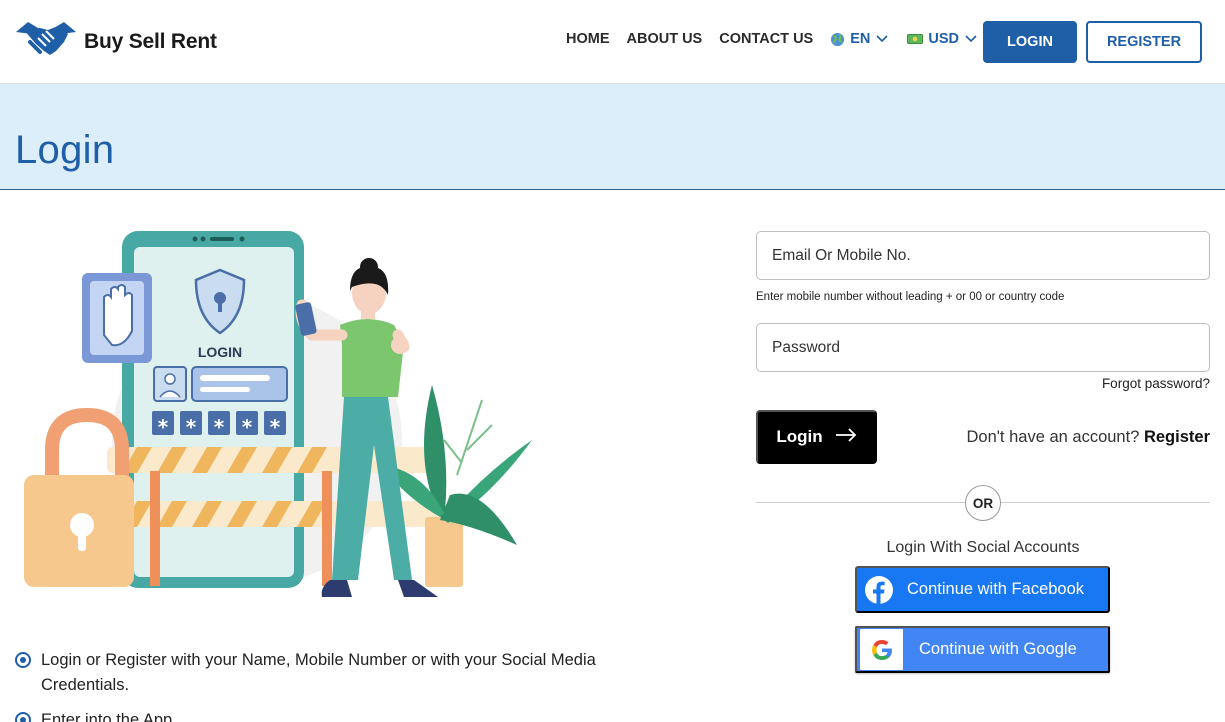 Image resolution: width=1225 pixels, height=722 pixels. Describe the element at coordinates (983, 347) in the screenshot. I see `password-field` at that location.